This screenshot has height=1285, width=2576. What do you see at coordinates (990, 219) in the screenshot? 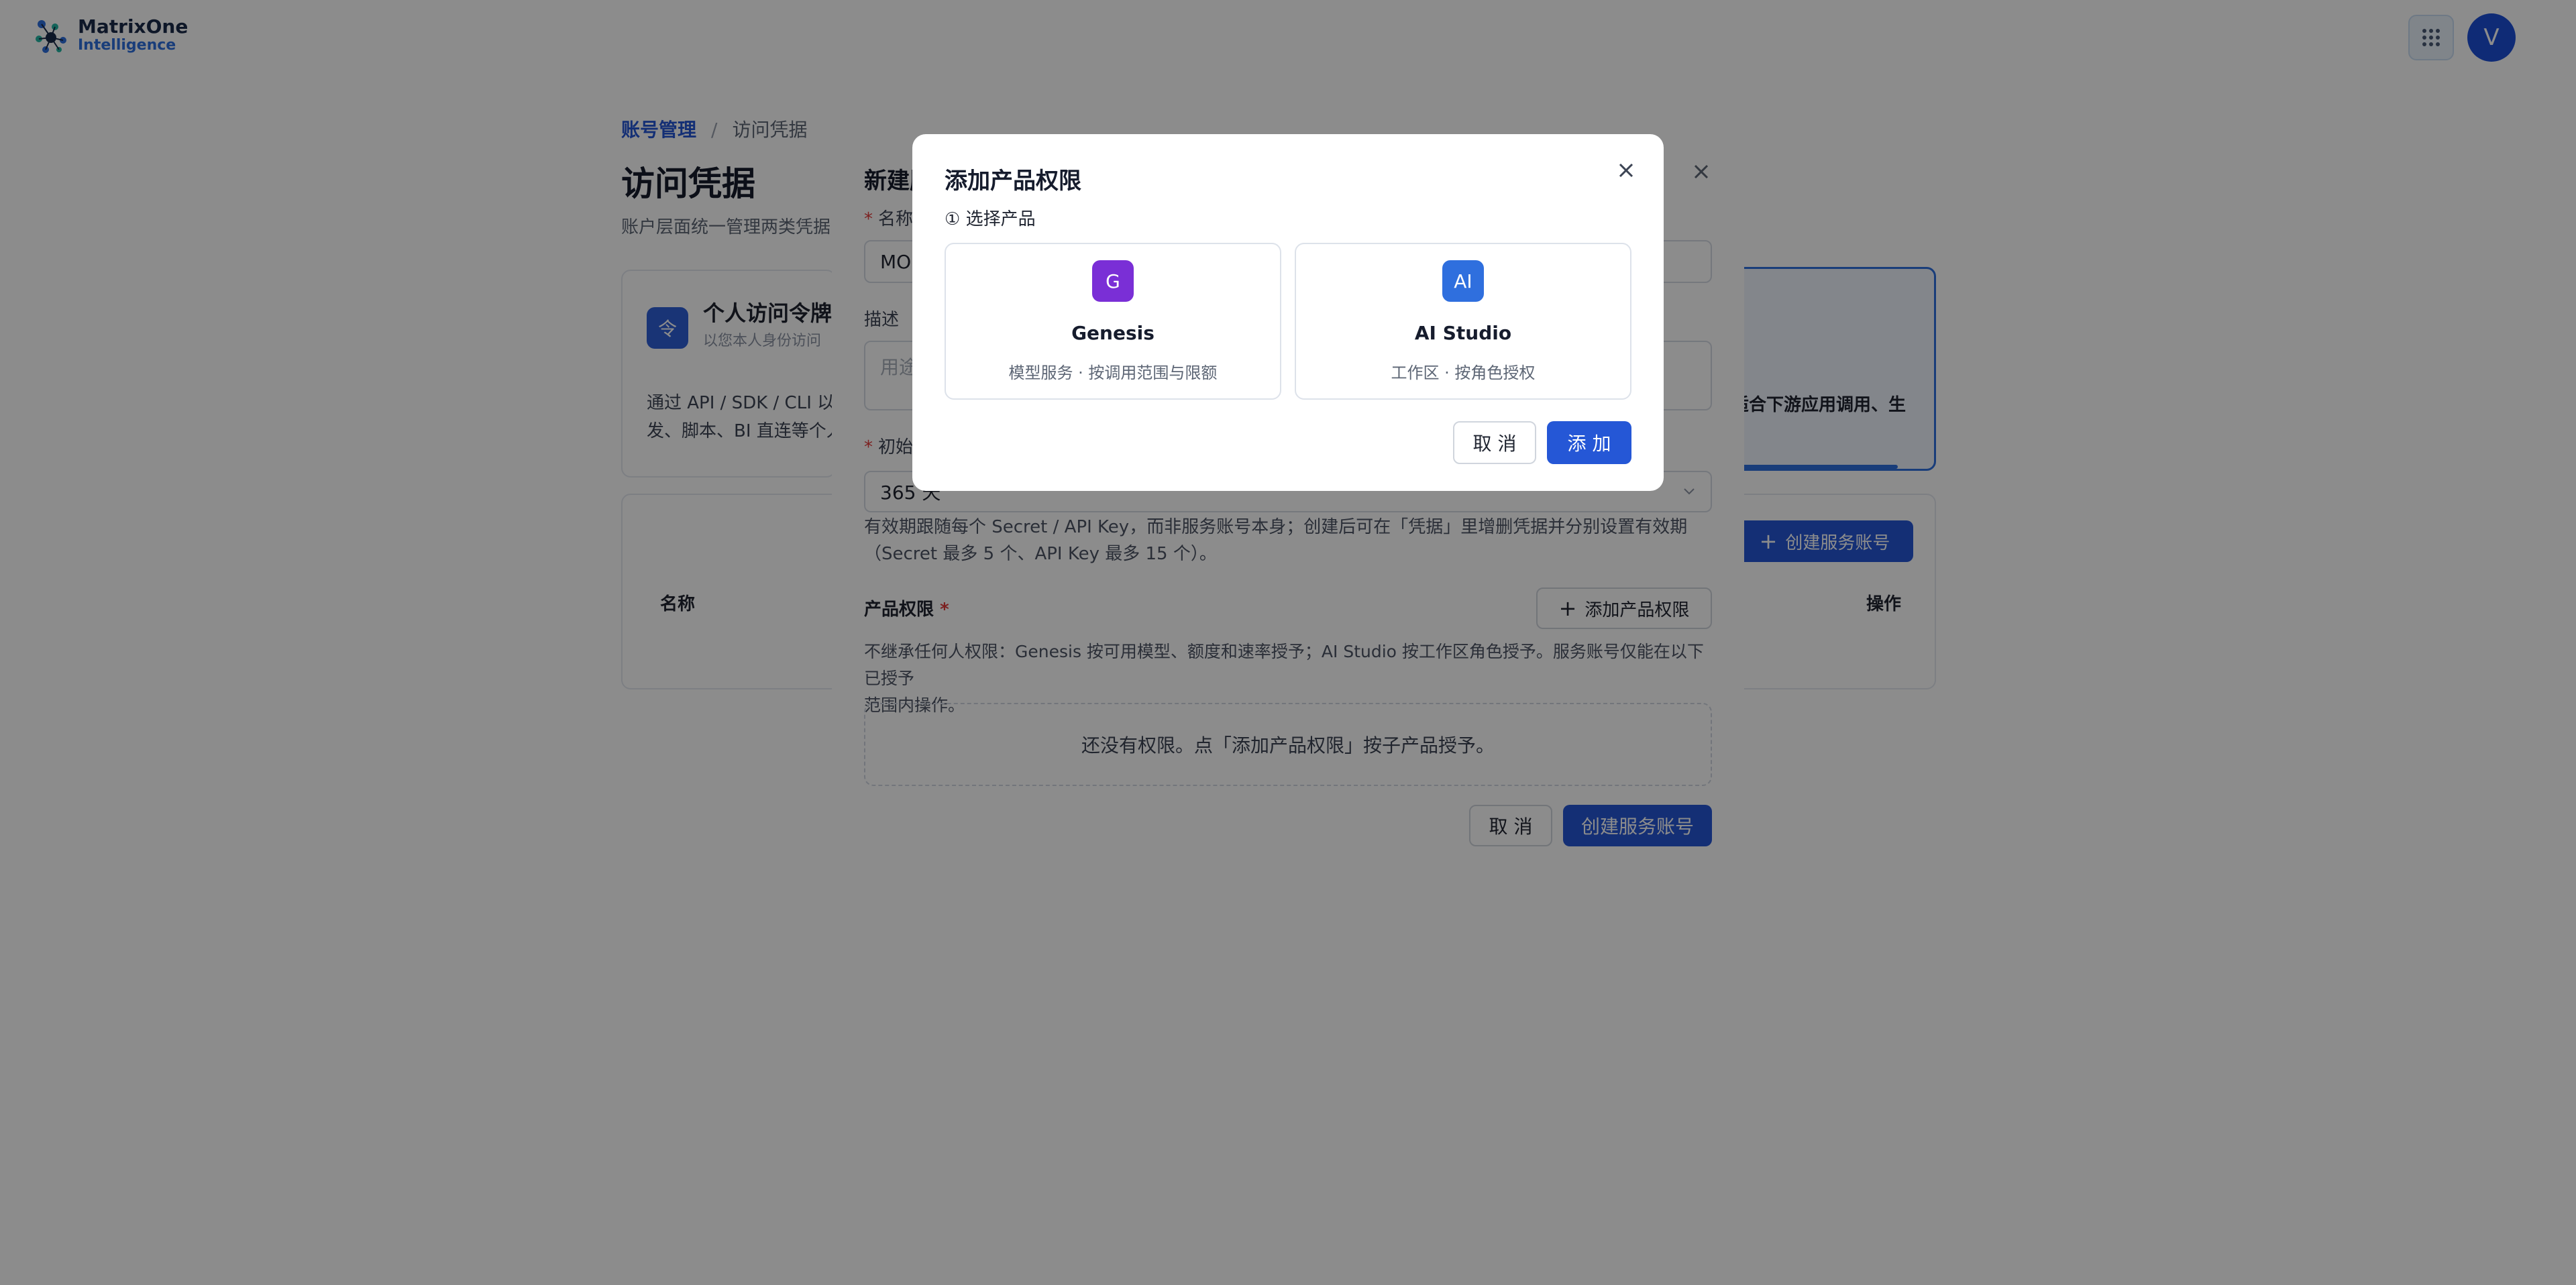
I see `step-label: ① 选择产品` at bounding box center [990, 219].